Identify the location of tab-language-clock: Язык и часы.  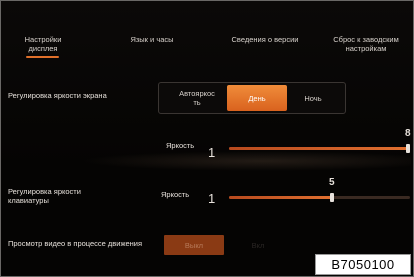
(152, 39).